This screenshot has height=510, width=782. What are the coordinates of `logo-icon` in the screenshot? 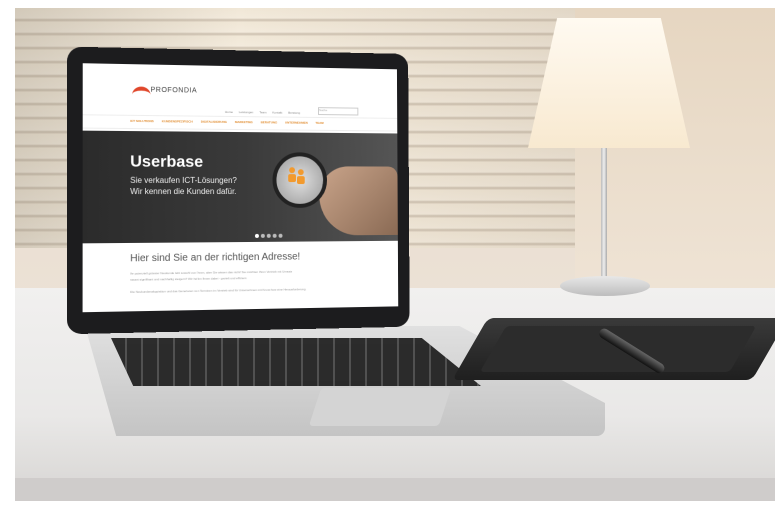 It's located at (141, 94).